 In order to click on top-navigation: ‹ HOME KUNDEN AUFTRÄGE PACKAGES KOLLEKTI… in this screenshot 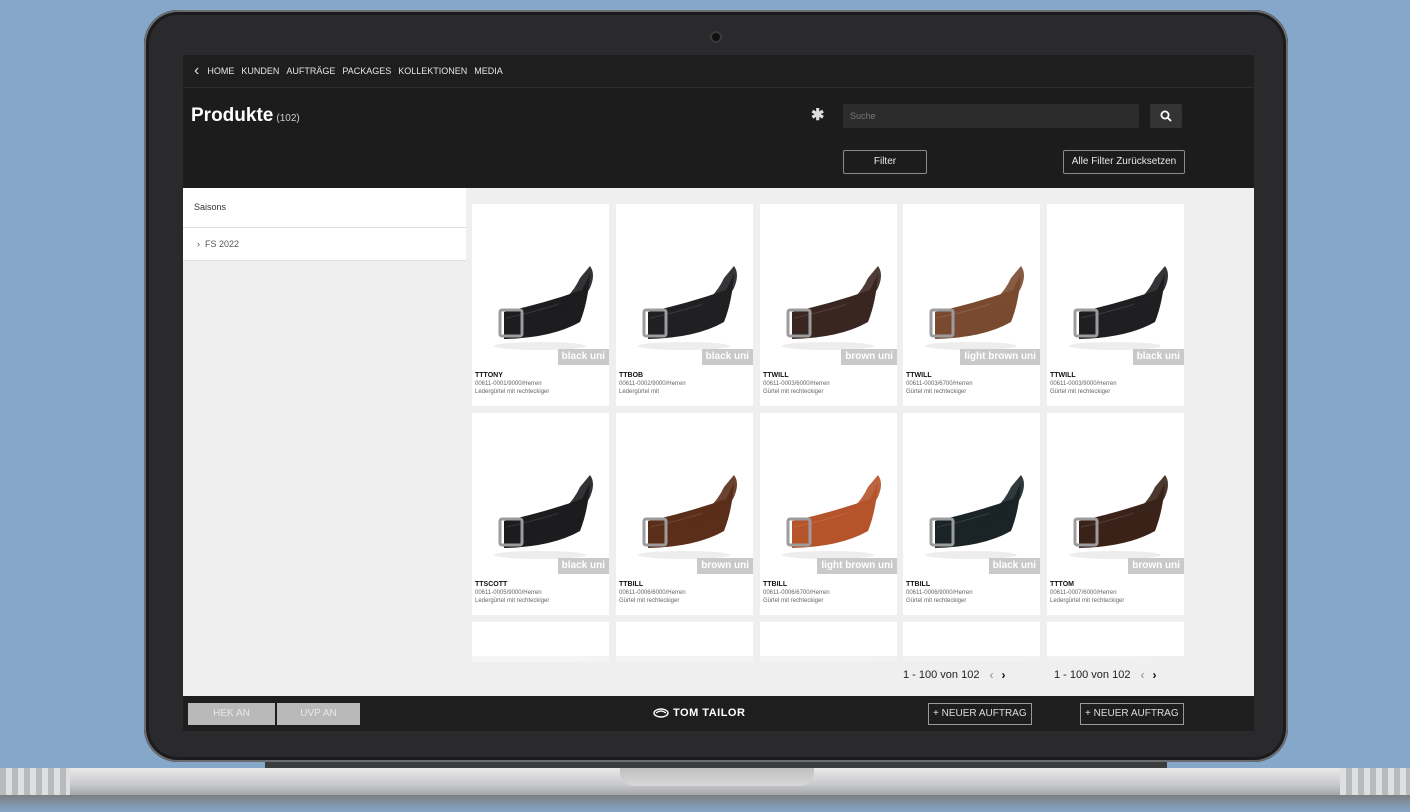, I will do `click(718, 71)`.